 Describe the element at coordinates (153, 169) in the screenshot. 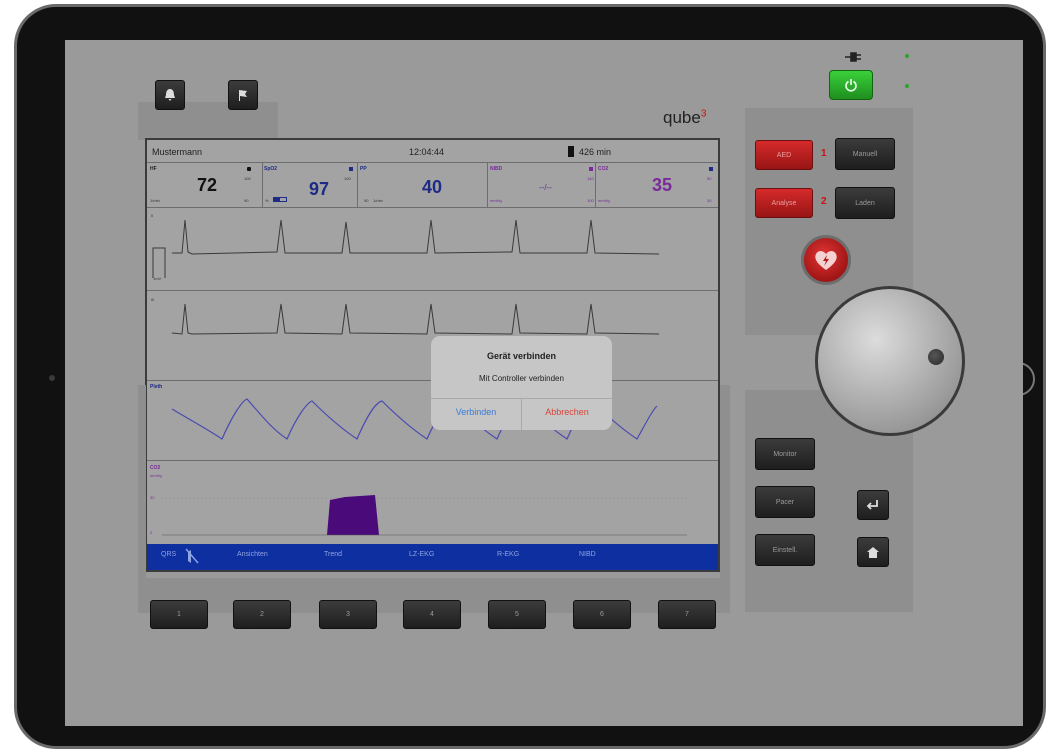

I see `hf-label: HF` at that location.